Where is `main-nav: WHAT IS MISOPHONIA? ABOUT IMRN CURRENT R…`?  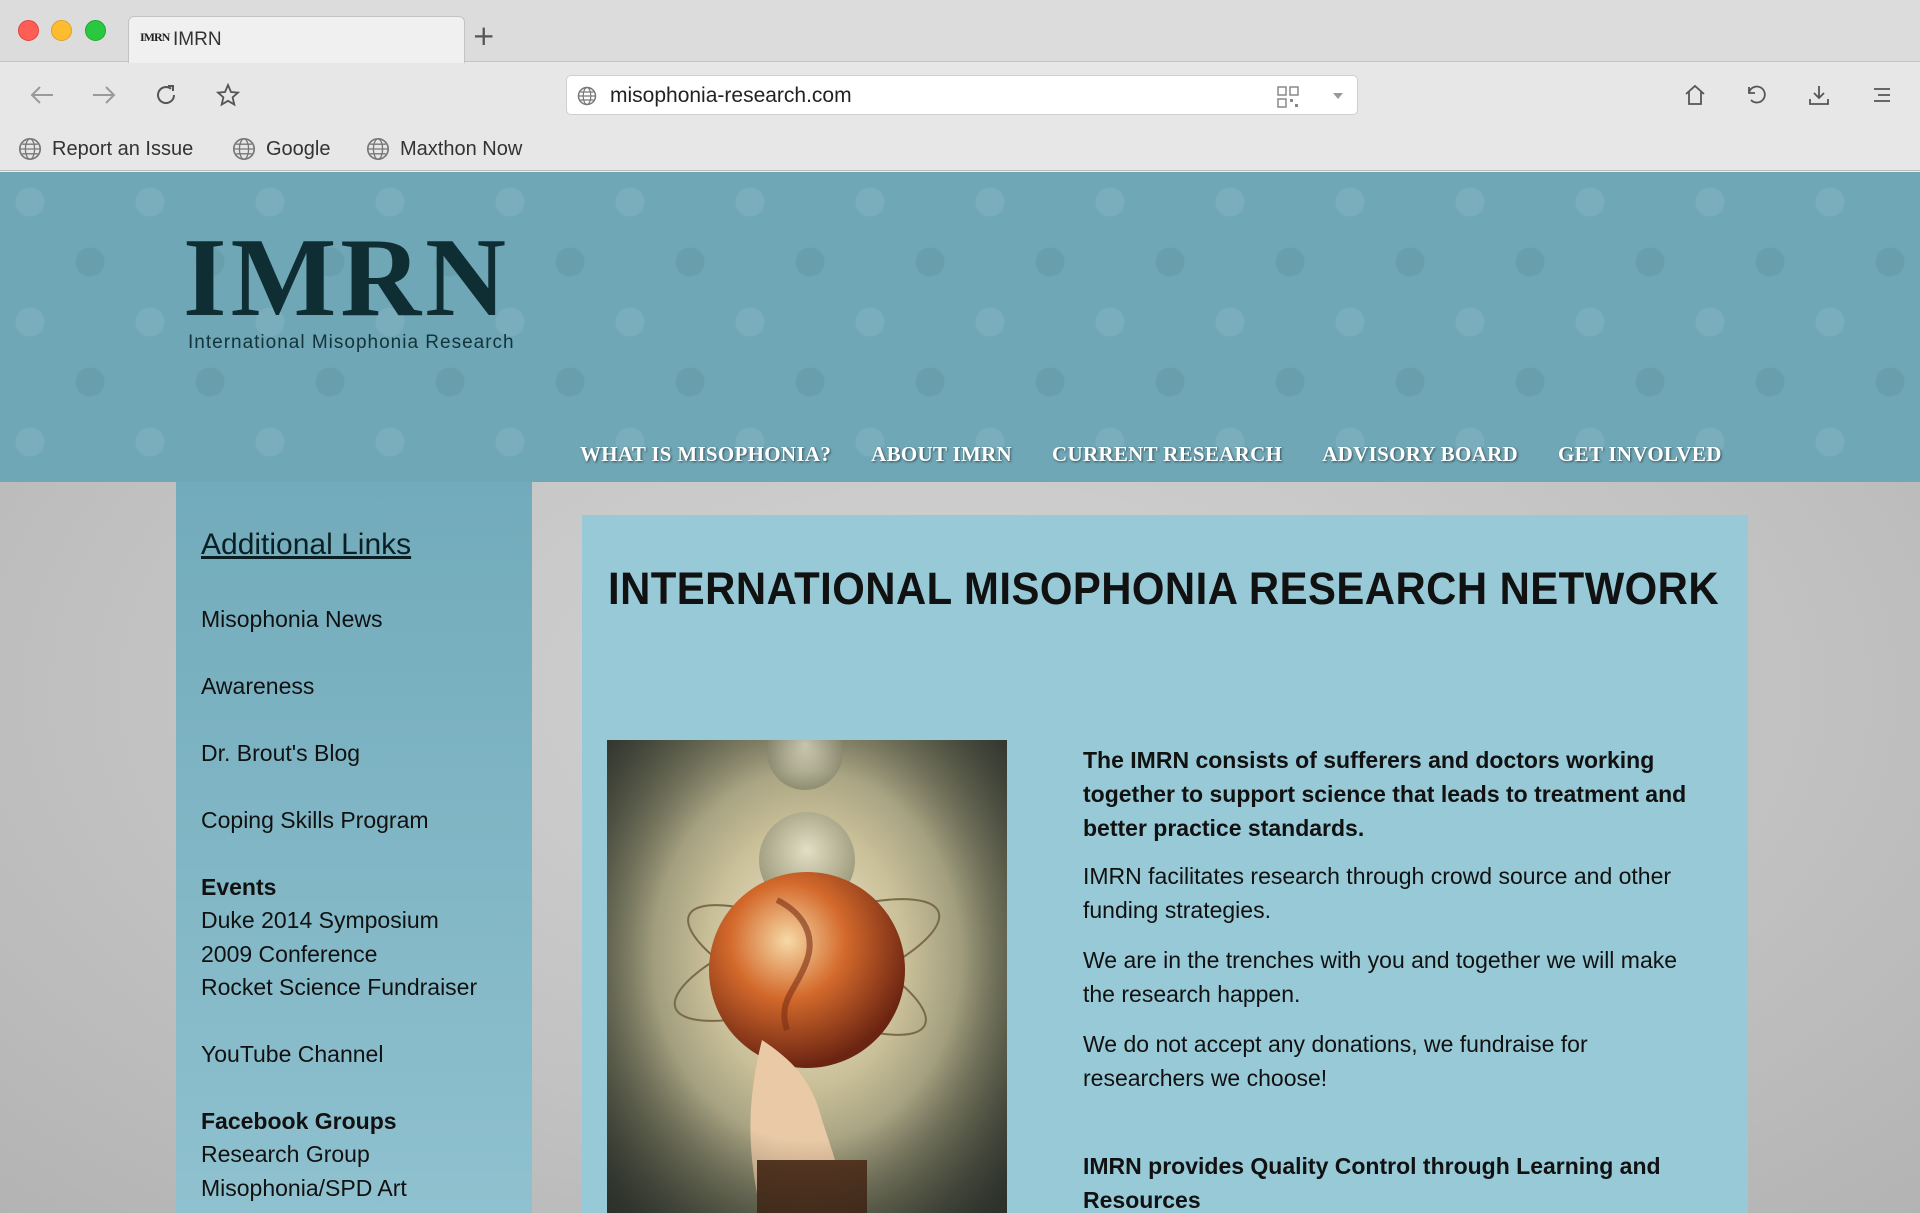
main-nav: WHAT IS MISOPHONIA? ABOUT IMRN CURRENT R… is located at coordinates (1151, 454).